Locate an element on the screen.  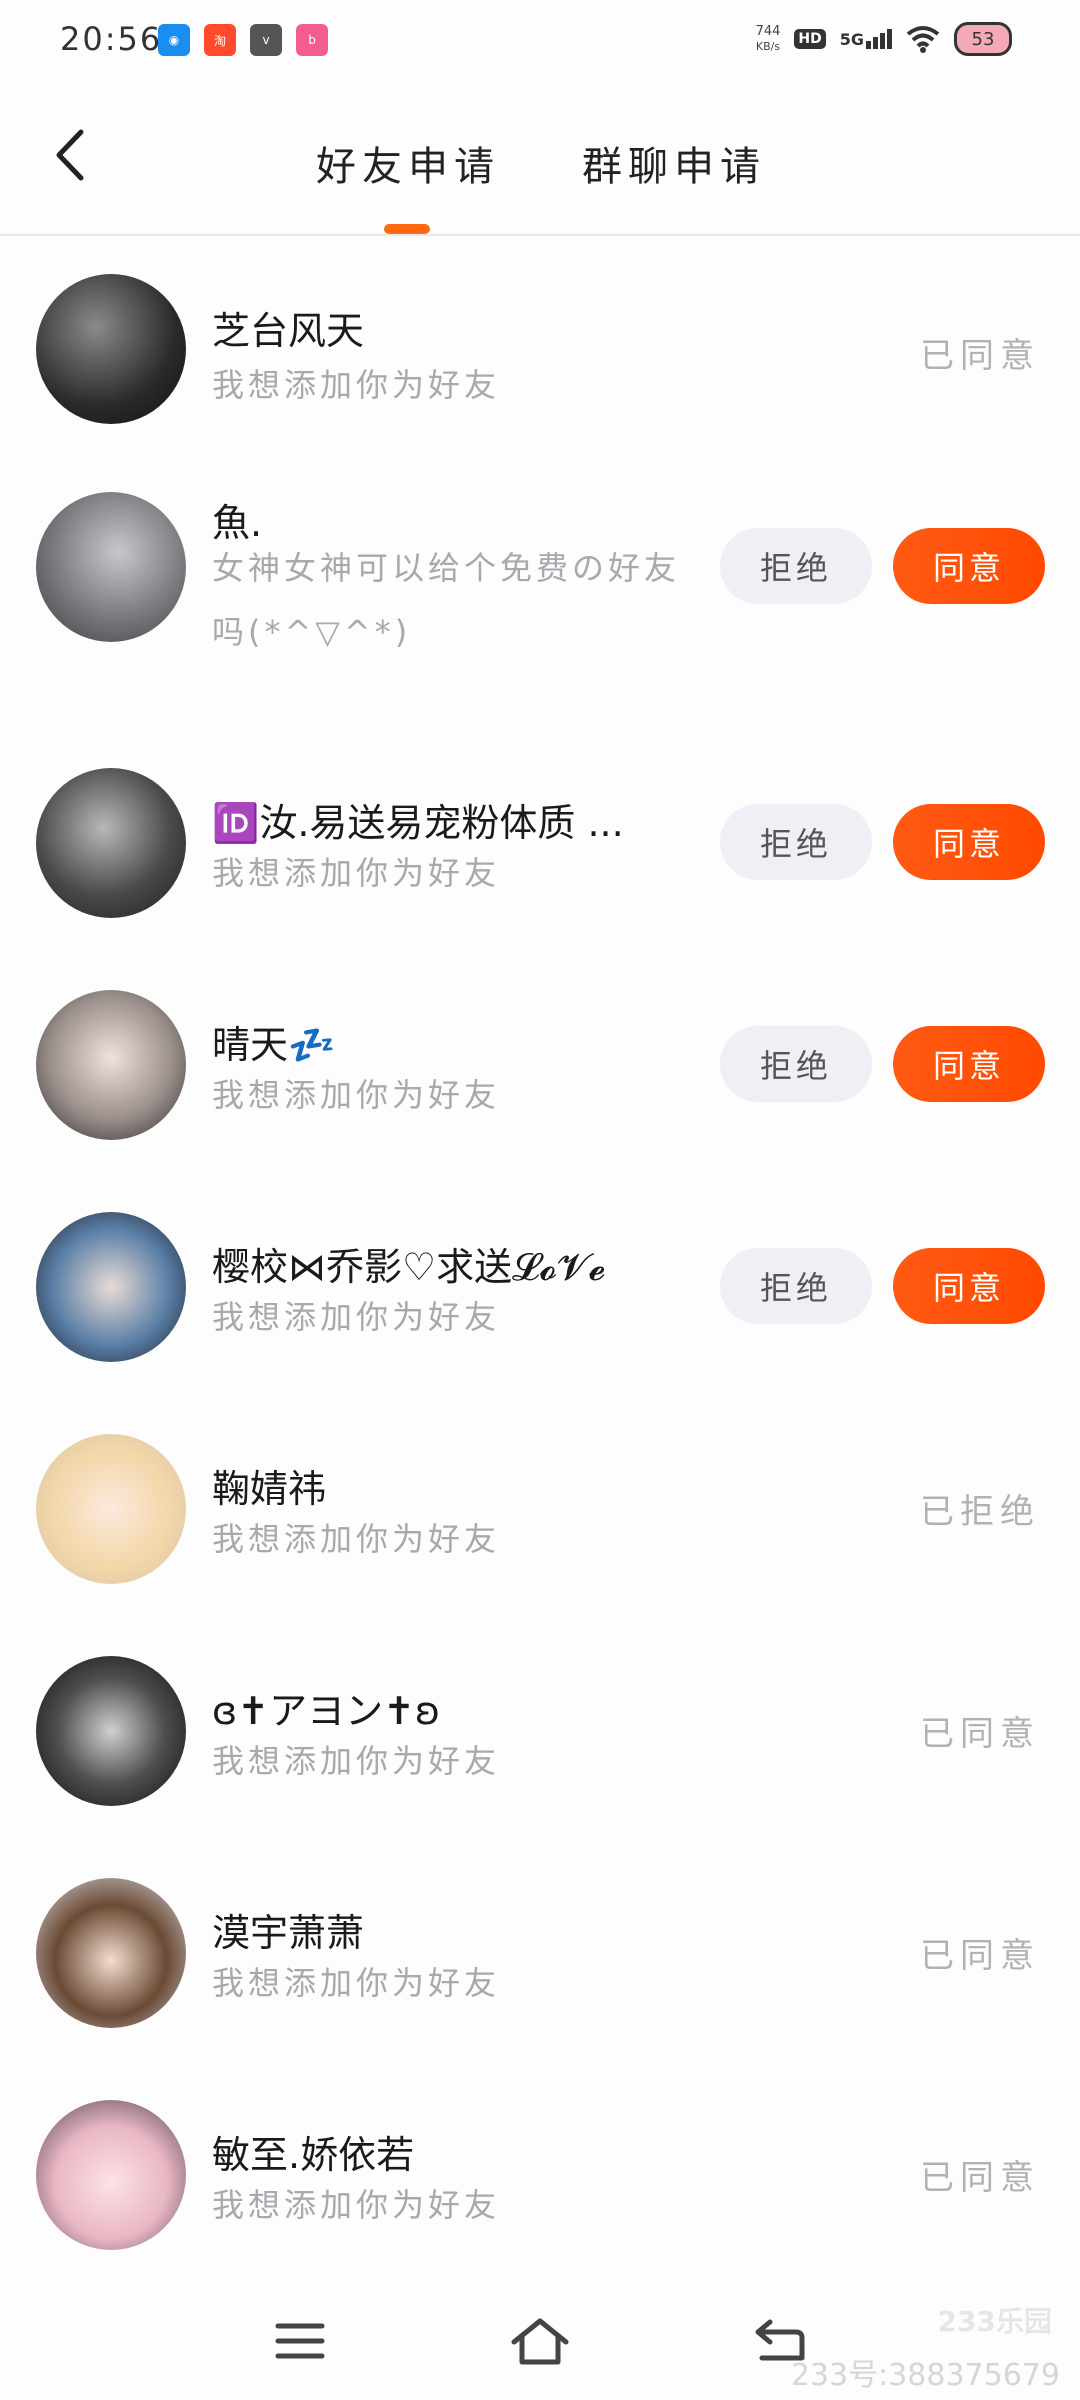
battery-icon: 53 is located at coordinates (983, 39).